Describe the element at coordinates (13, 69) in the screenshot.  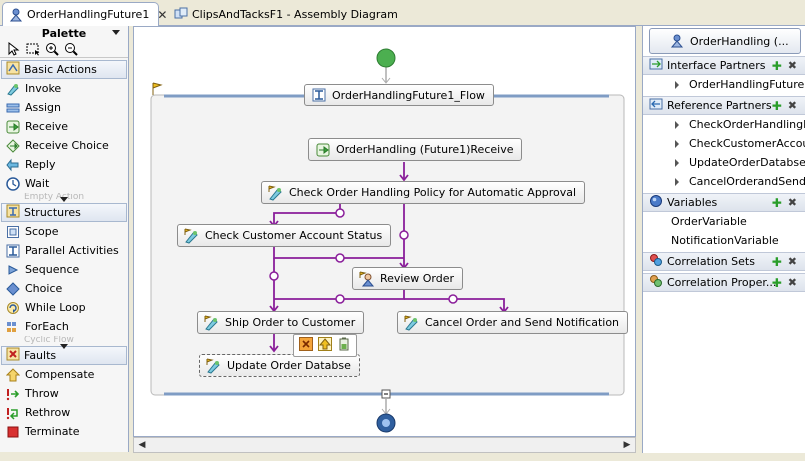
I see `basic-actions-icon` at that location.